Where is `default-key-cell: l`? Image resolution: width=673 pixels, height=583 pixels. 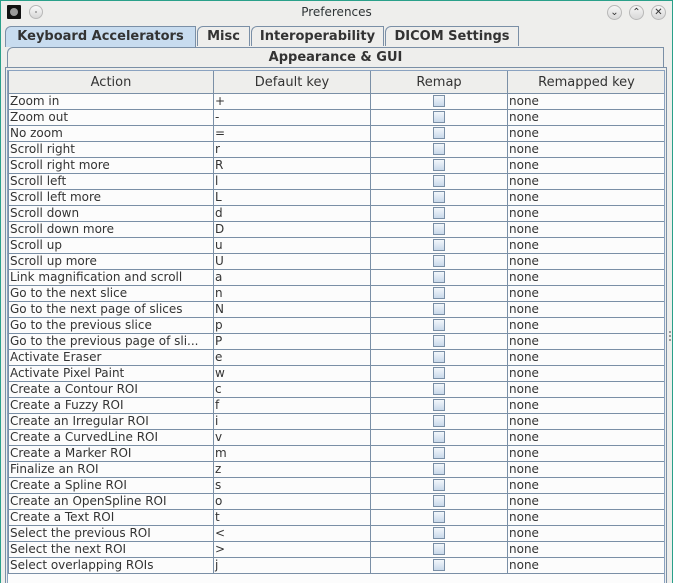 default-key-cell: l is located at coordinates (292, 181).